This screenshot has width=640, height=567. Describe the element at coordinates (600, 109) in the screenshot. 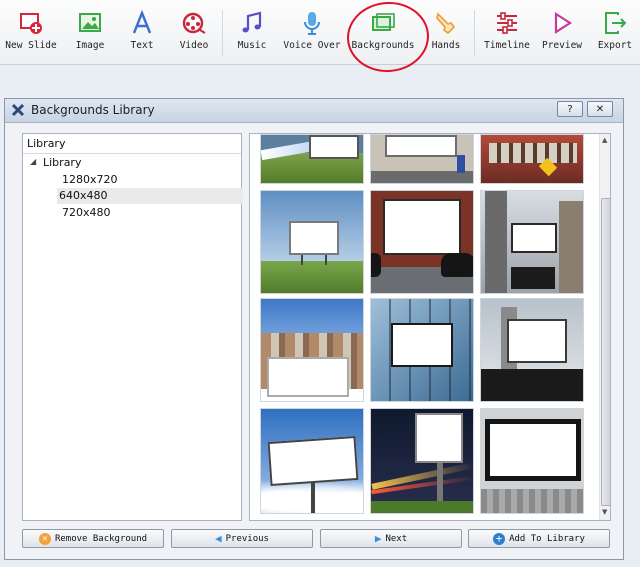

I see `close-button: ✕` at that location.